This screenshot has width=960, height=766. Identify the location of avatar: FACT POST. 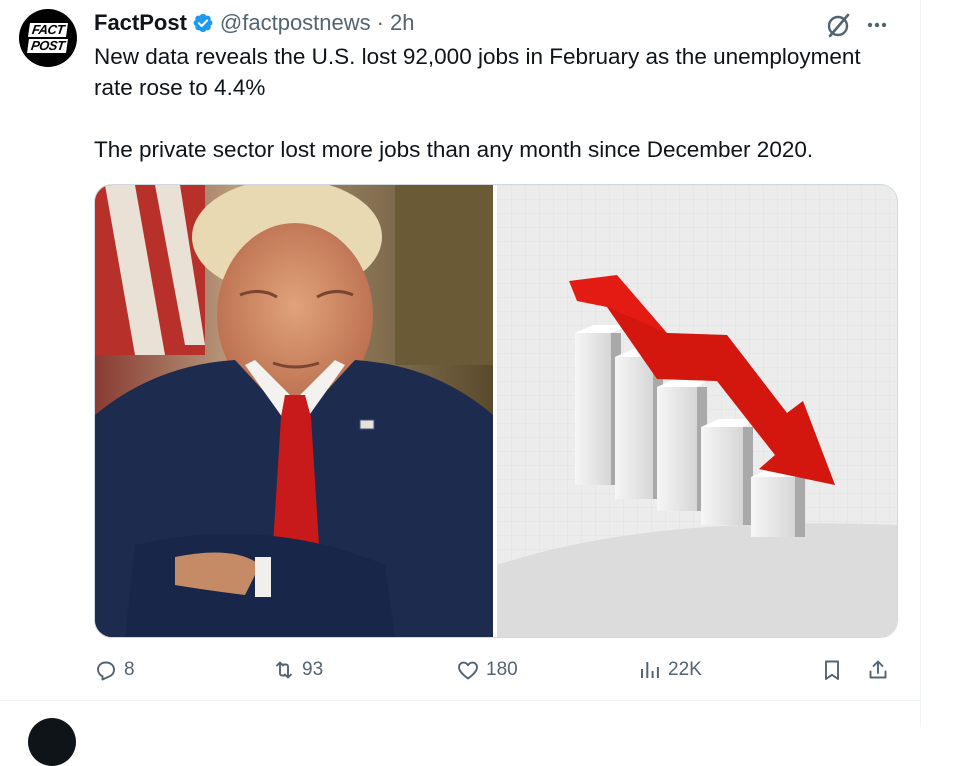
(48, 38).